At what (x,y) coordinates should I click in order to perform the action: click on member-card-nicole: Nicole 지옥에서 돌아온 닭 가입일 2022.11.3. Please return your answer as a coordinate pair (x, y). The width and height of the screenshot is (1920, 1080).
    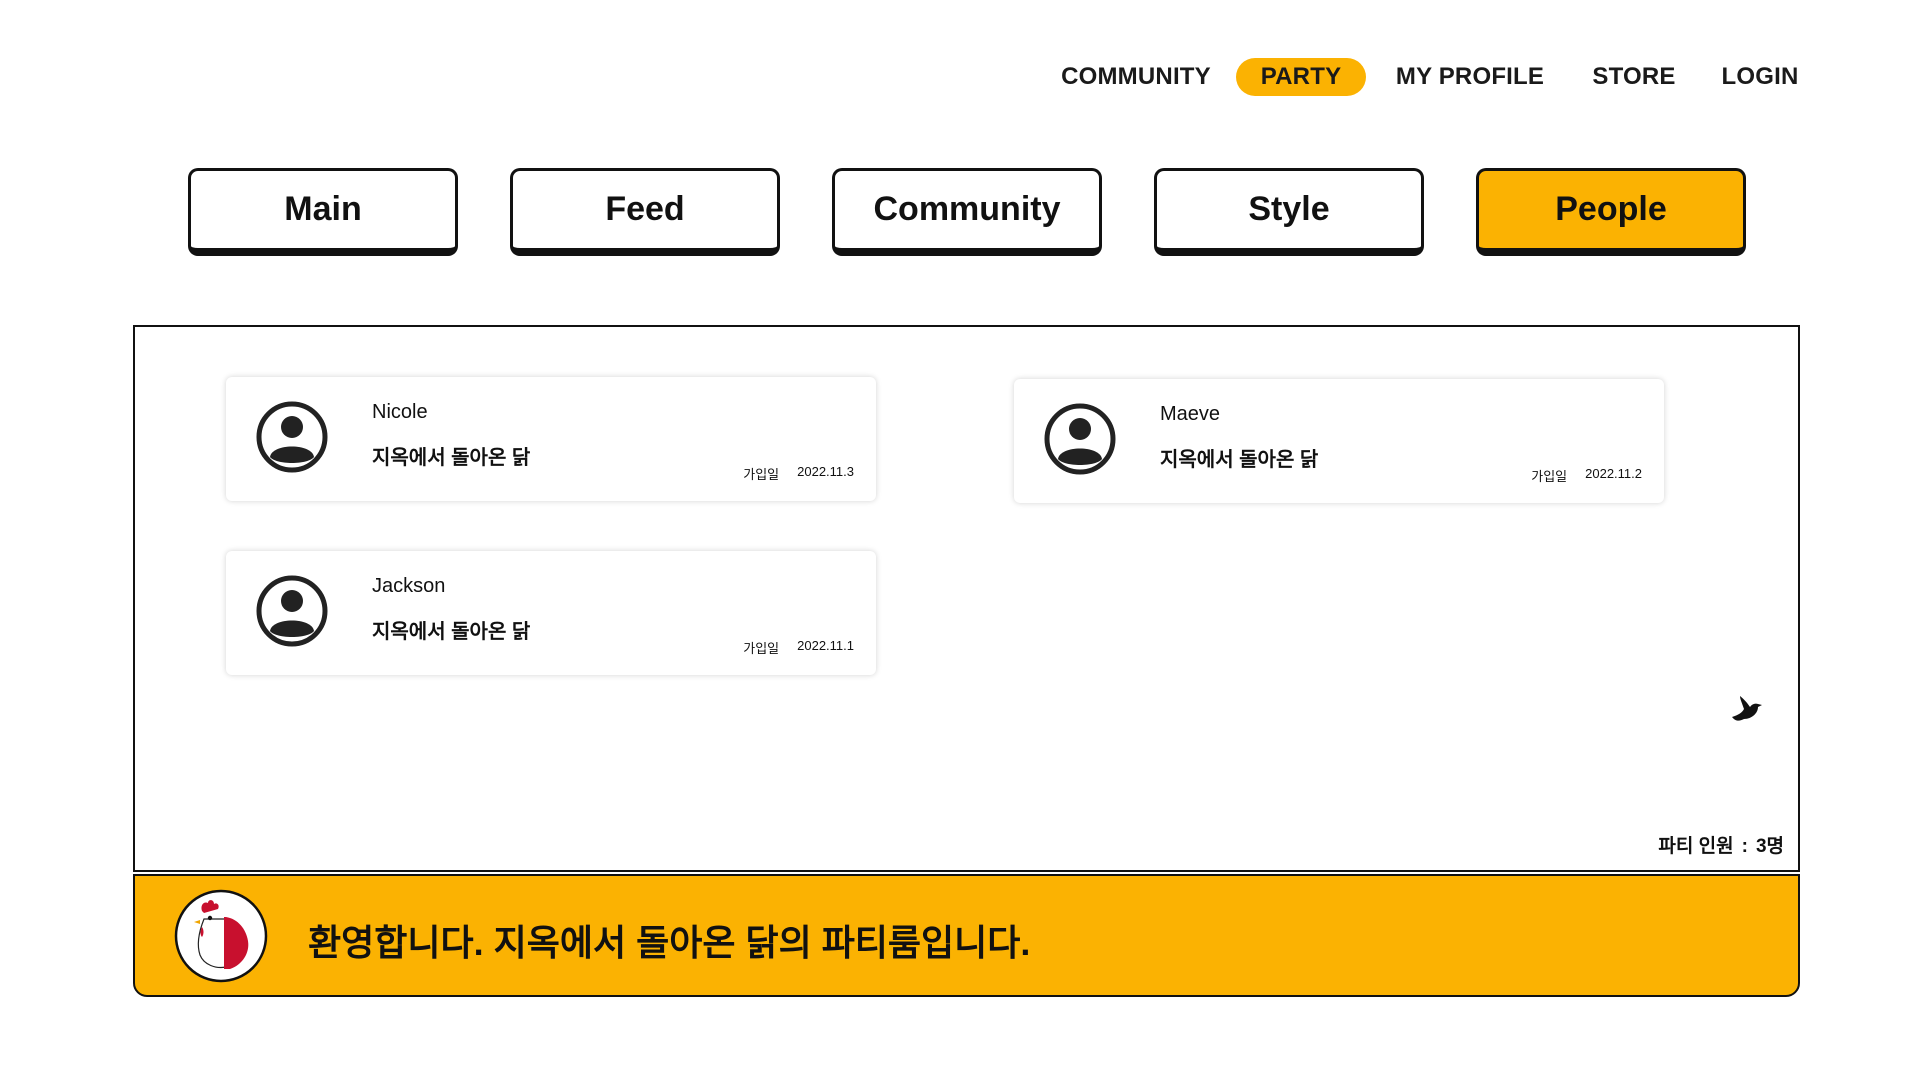
    Looking at the image, I should click on (551, 439).